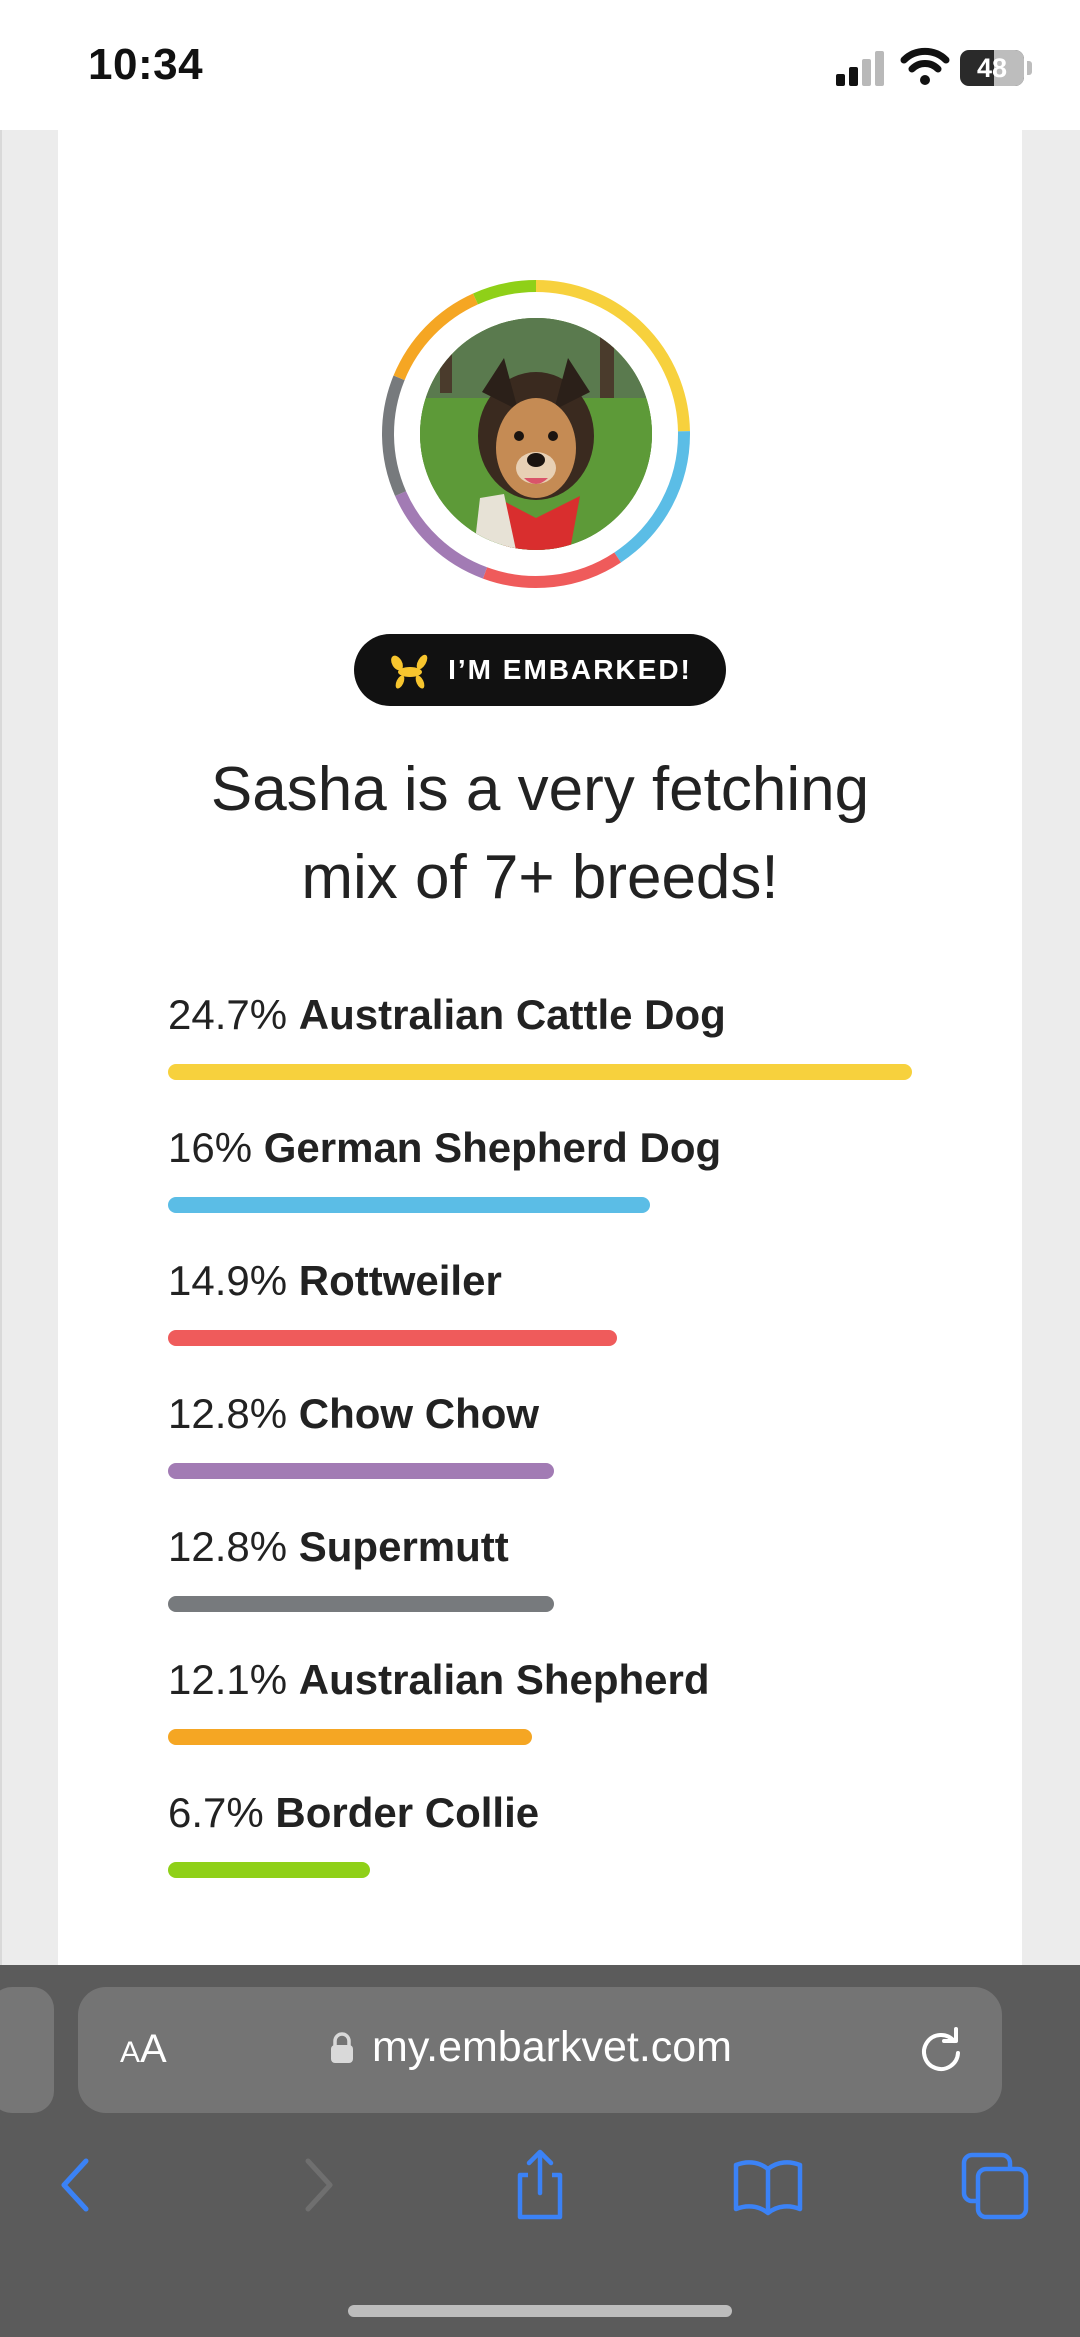  I want to click on breed-name: Supermutt, so click(403, 1546).